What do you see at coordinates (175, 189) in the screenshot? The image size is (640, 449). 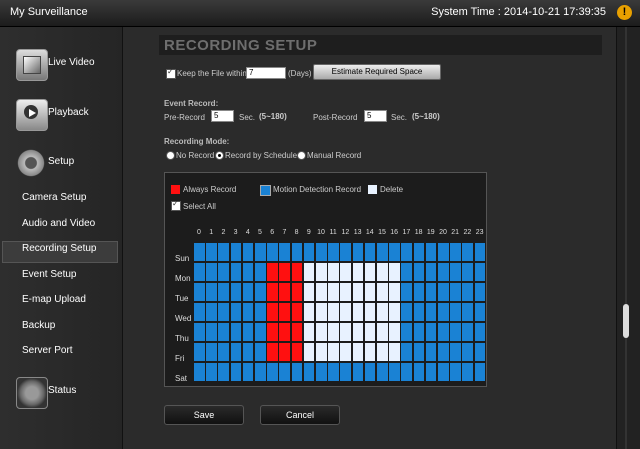 I see `always-record-swatch` at bounding box center [175, 189].